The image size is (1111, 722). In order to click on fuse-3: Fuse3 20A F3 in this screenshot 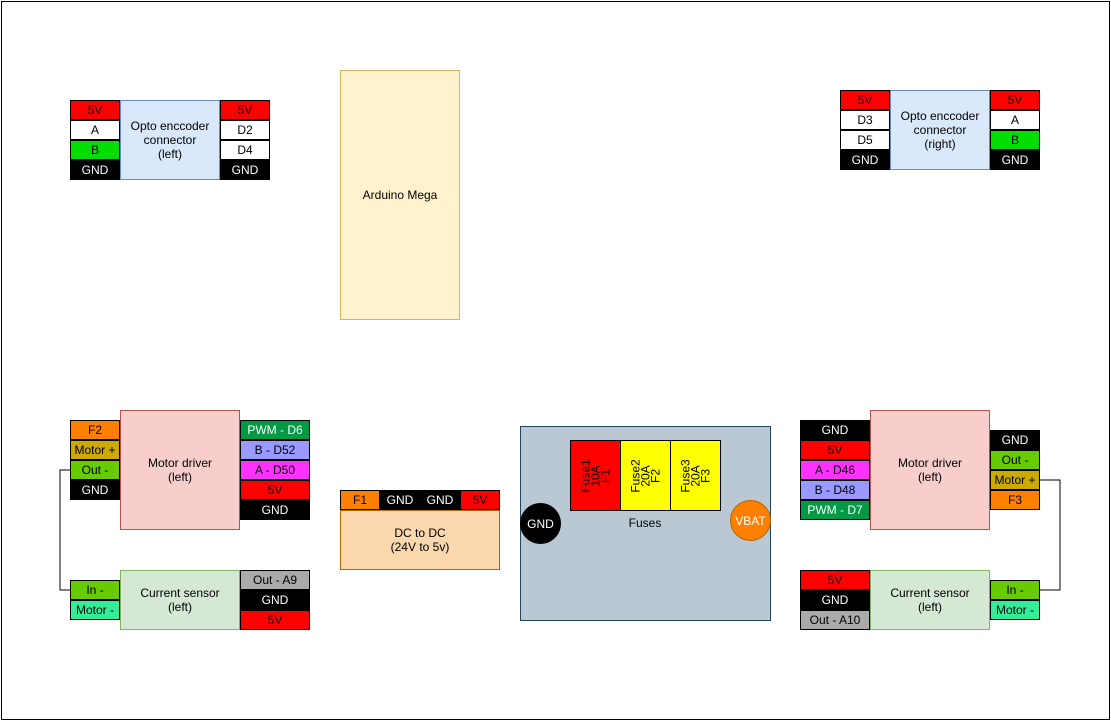, I will do `click(695, 475)`.